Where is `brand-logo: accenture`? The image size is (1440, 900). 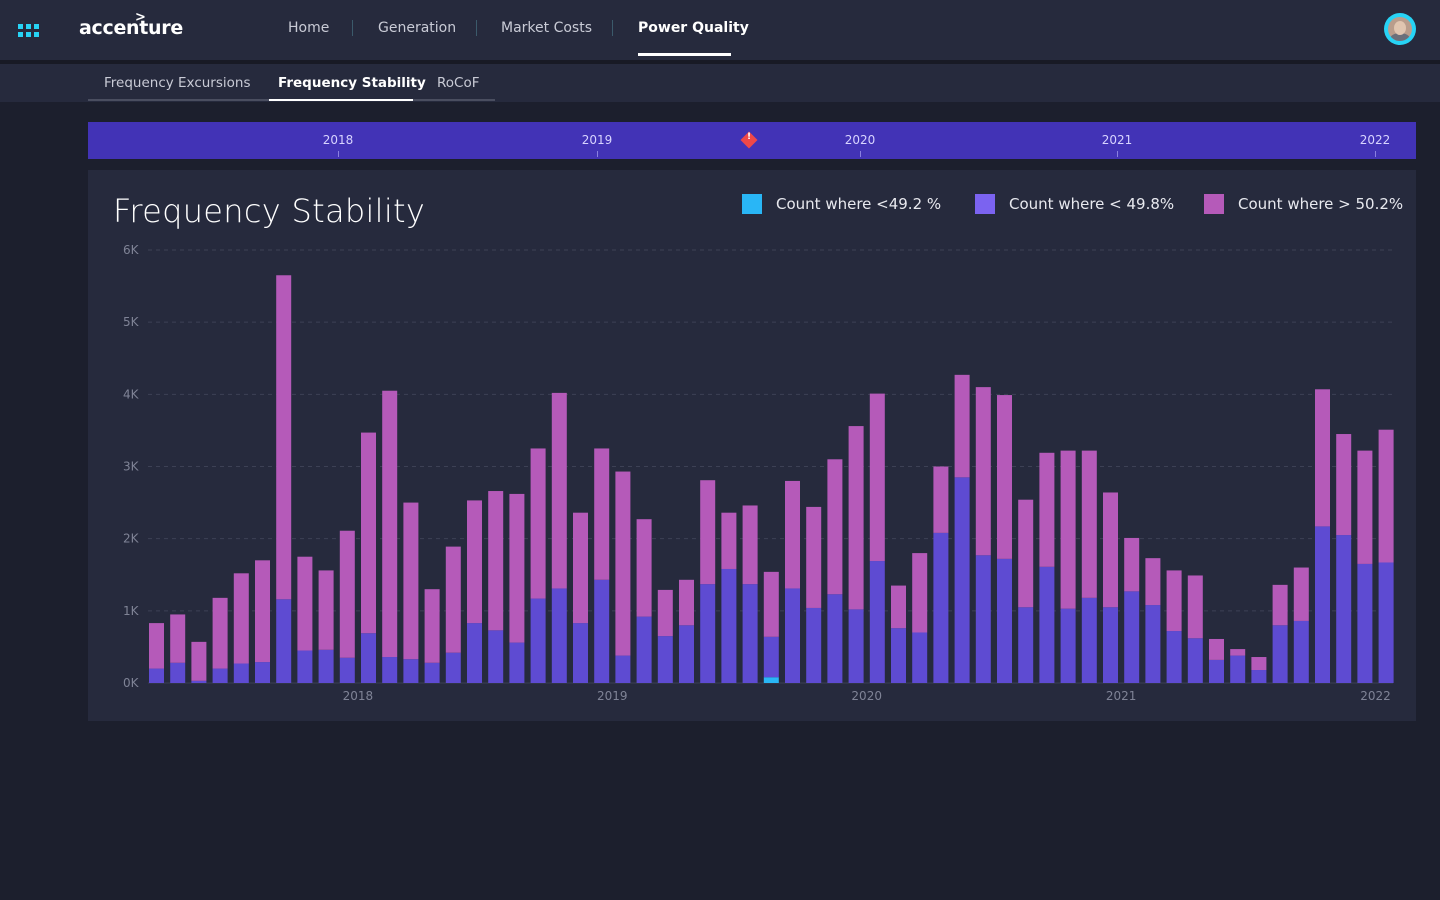 brand-logo: accenture is located at coordinates (131, 28).